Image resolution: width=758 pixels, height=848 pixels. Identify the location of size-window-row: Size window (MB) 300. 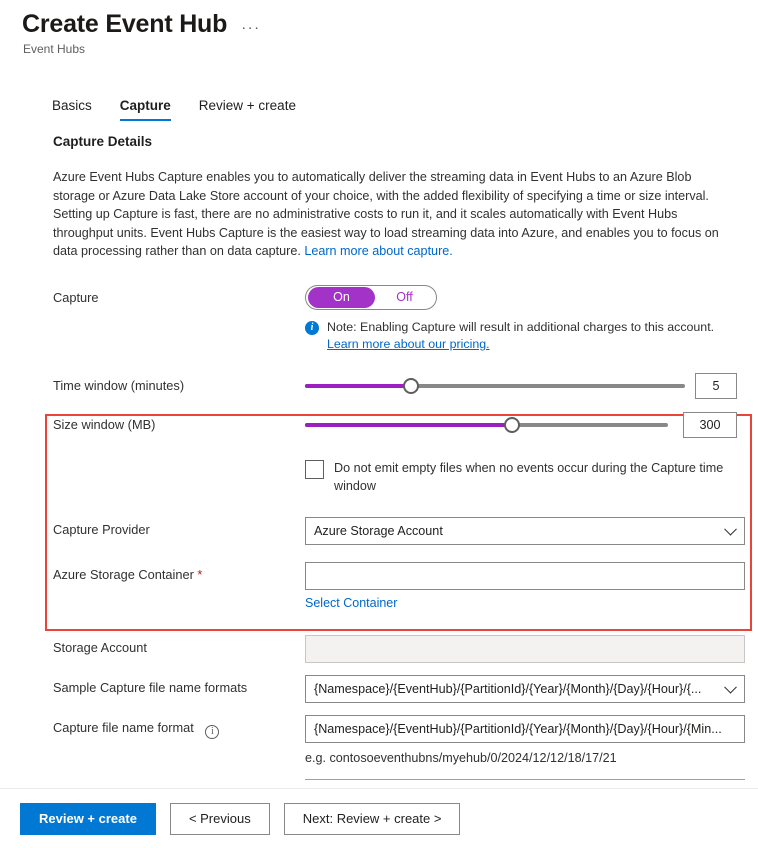
(405, 424).